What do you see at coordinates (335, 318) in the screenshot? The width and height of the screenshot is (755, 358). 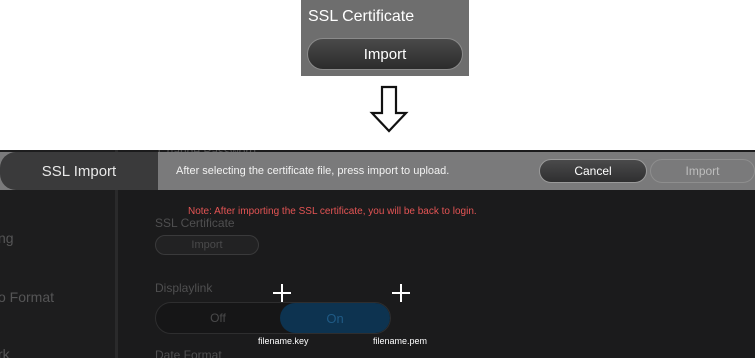 I see `toggle-on-option: On` at bounding box center [335, 318].